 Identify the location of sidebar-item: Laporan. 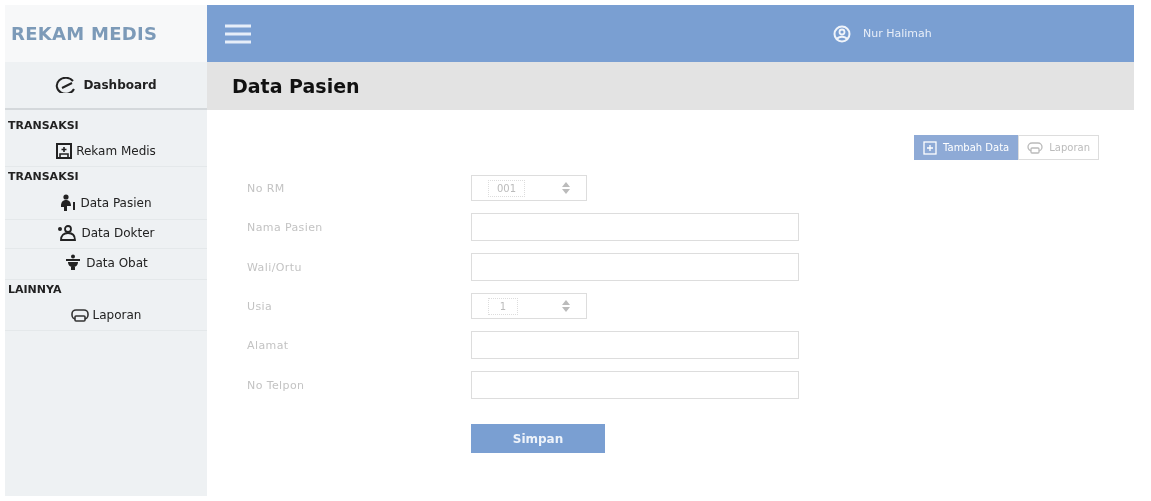
(106, 316).